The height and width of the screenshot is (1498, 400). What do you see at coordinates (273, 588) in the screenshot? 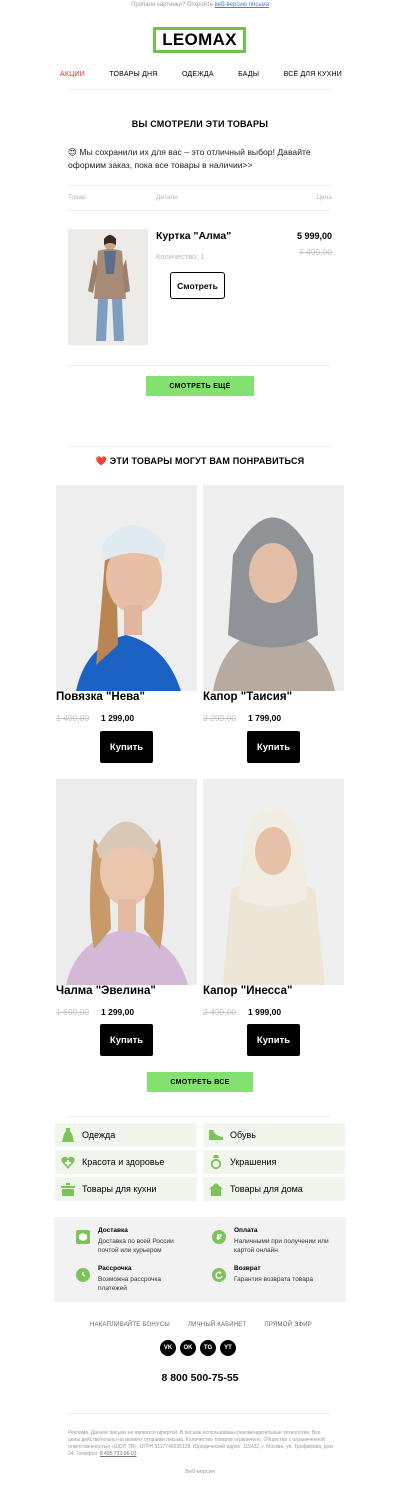
I see `hood-taisiya-image` at bounding box center [273, 588].